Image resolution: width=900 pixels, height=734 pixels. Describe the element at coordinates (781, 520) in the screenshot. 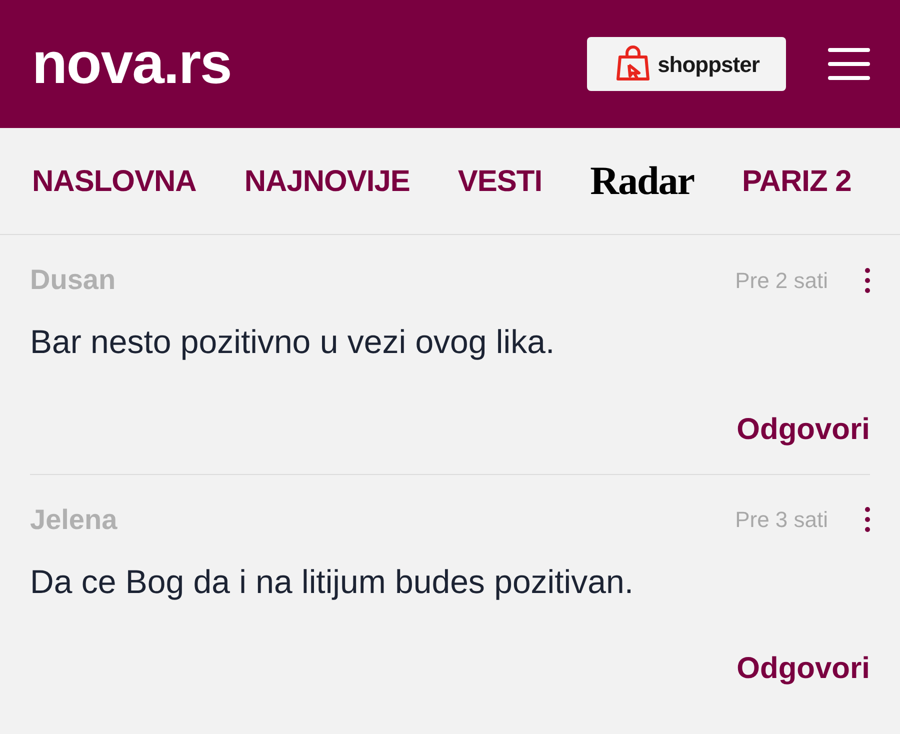

I see `comment-time: Pre 3 sati` at that location.